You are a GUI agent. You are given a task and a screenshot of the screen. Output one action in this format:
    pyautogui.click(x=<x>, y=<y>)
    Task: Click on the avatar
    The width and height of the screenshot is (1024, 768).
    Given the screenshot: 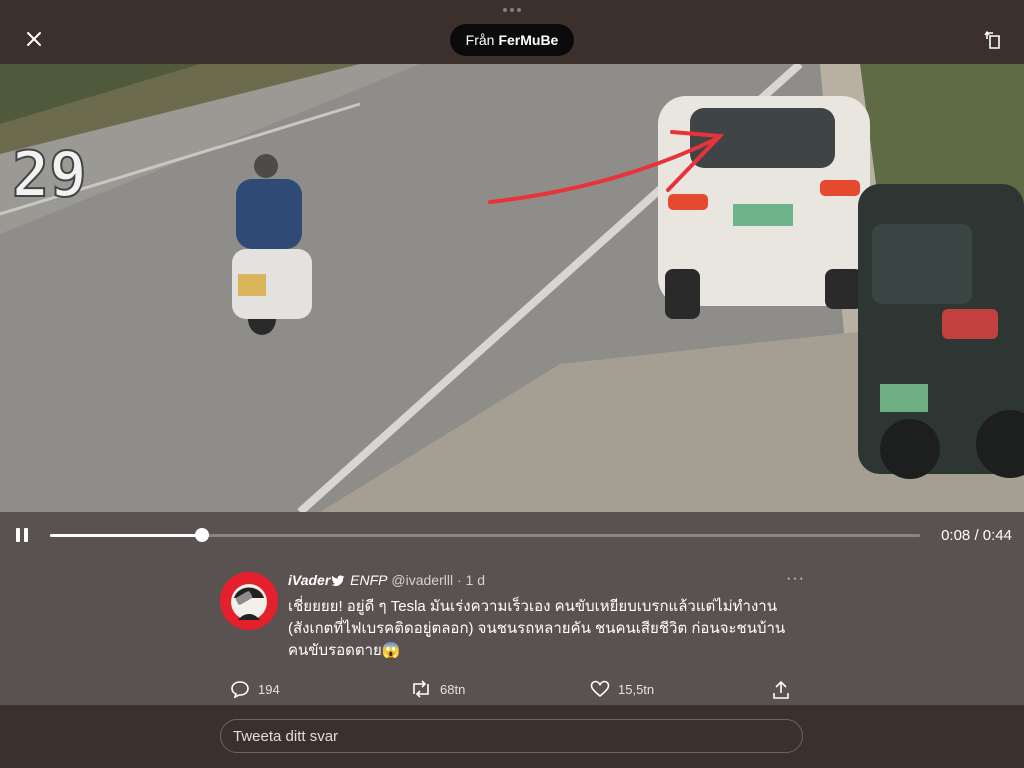 What is the action you would take?
    pyautogui.click(x=249, y=601)
    